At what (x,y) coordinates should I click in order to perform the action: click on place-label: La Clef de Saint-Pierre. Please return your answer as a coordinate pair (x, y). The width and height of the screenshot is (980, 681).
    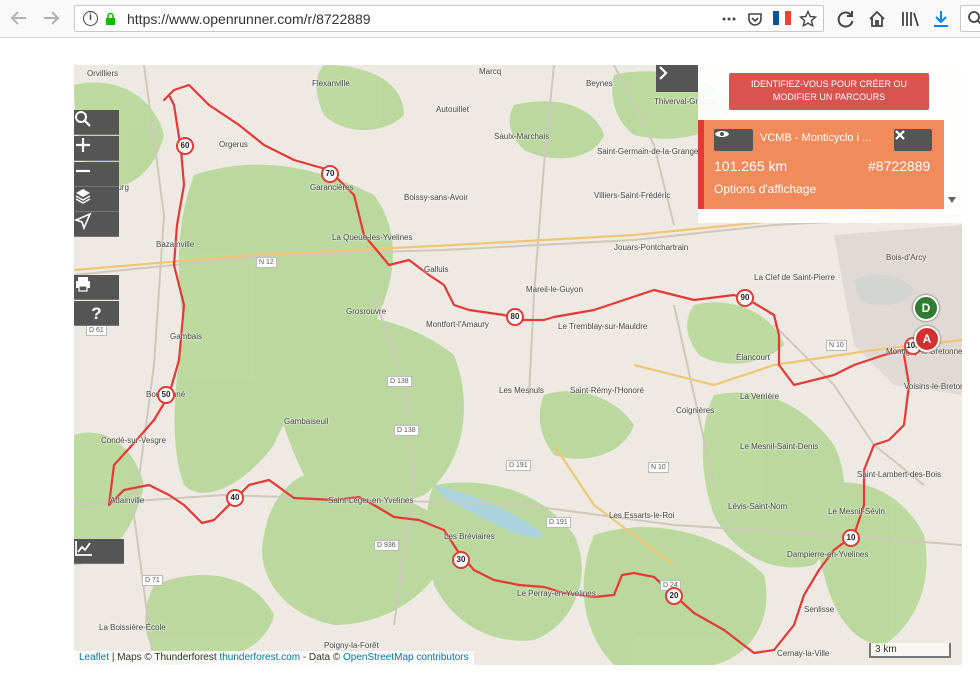
    Looking at the image, I should click on (794, 277).